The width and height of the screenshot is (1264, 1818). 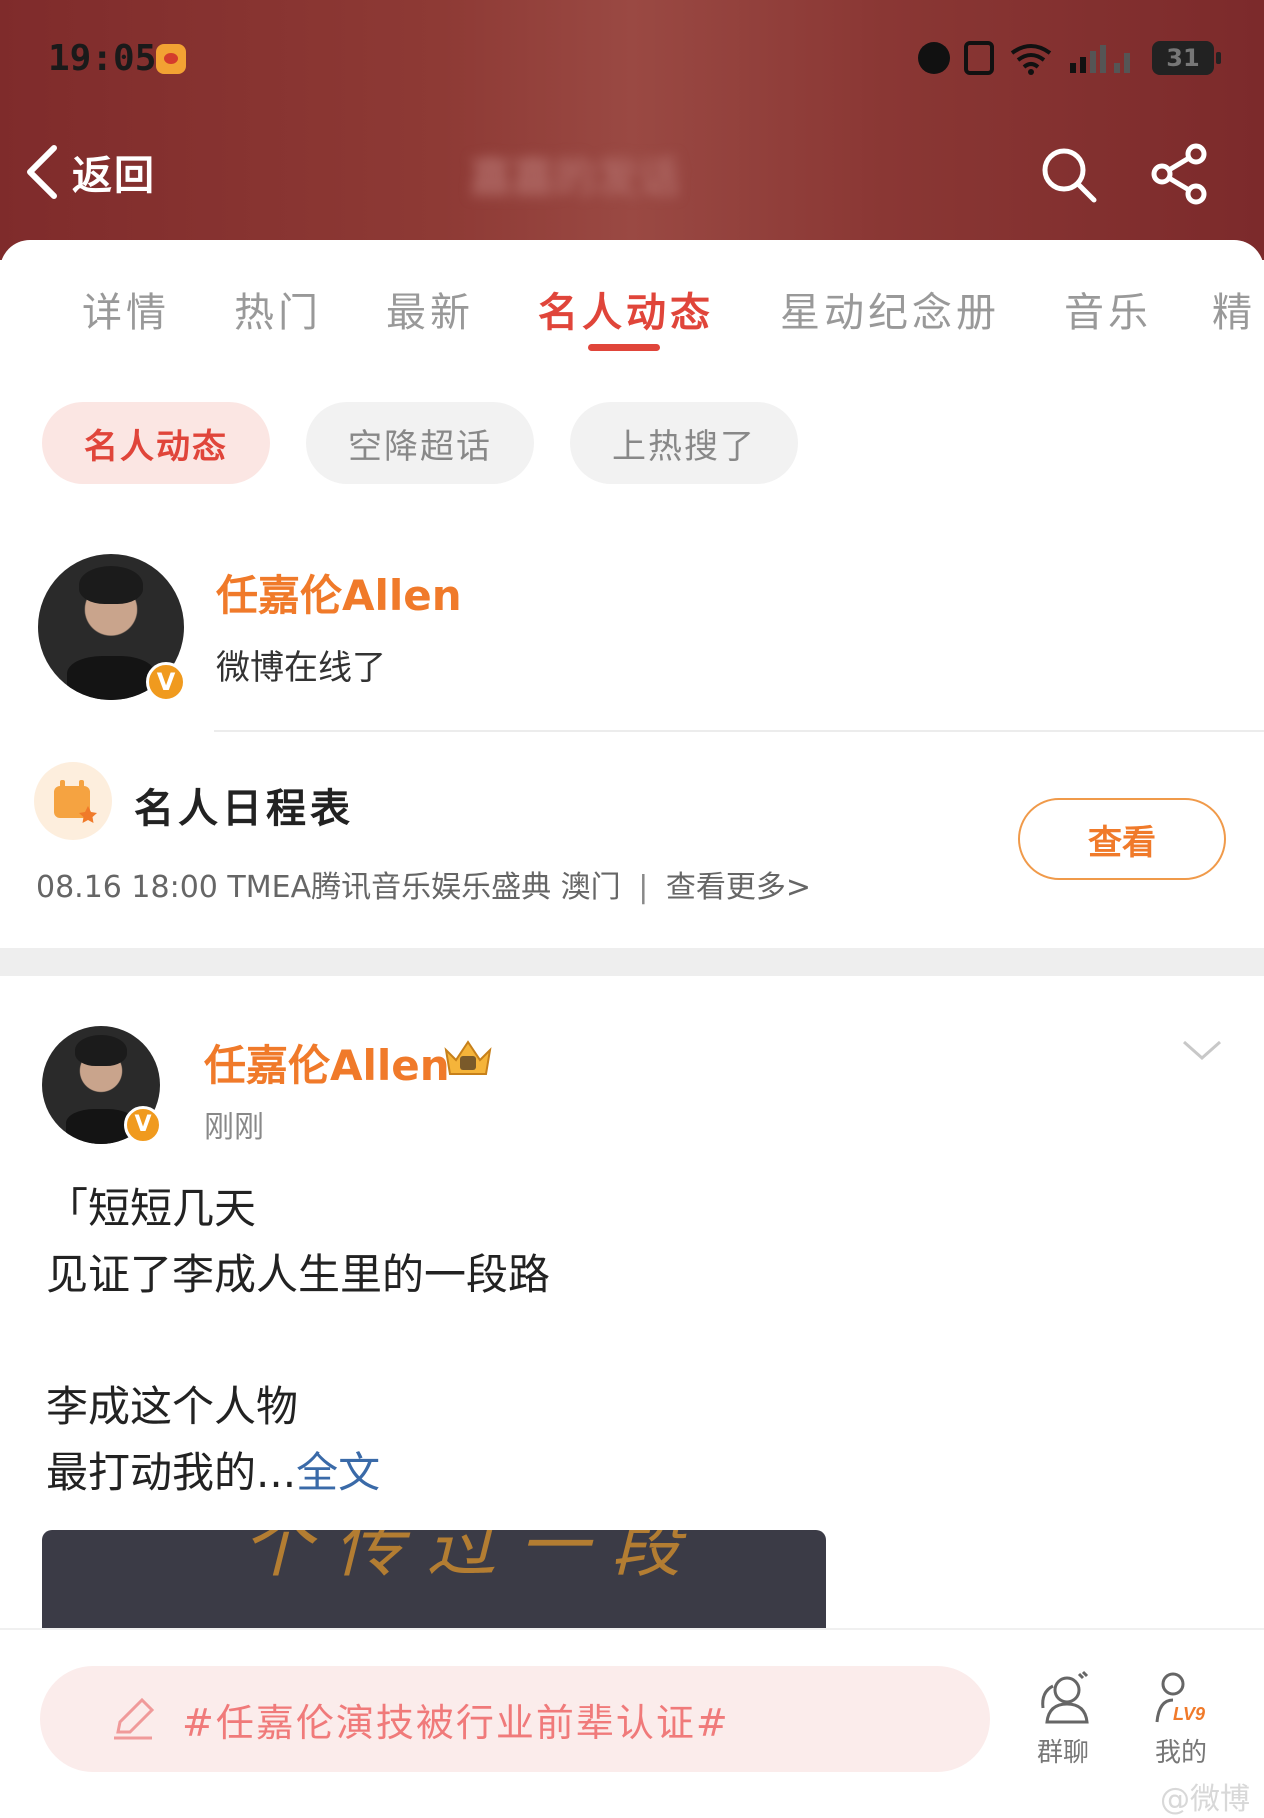 I want to click on top-header: 19:05 31 返回 嘉嘉的发话, so click(x=632, y=130).